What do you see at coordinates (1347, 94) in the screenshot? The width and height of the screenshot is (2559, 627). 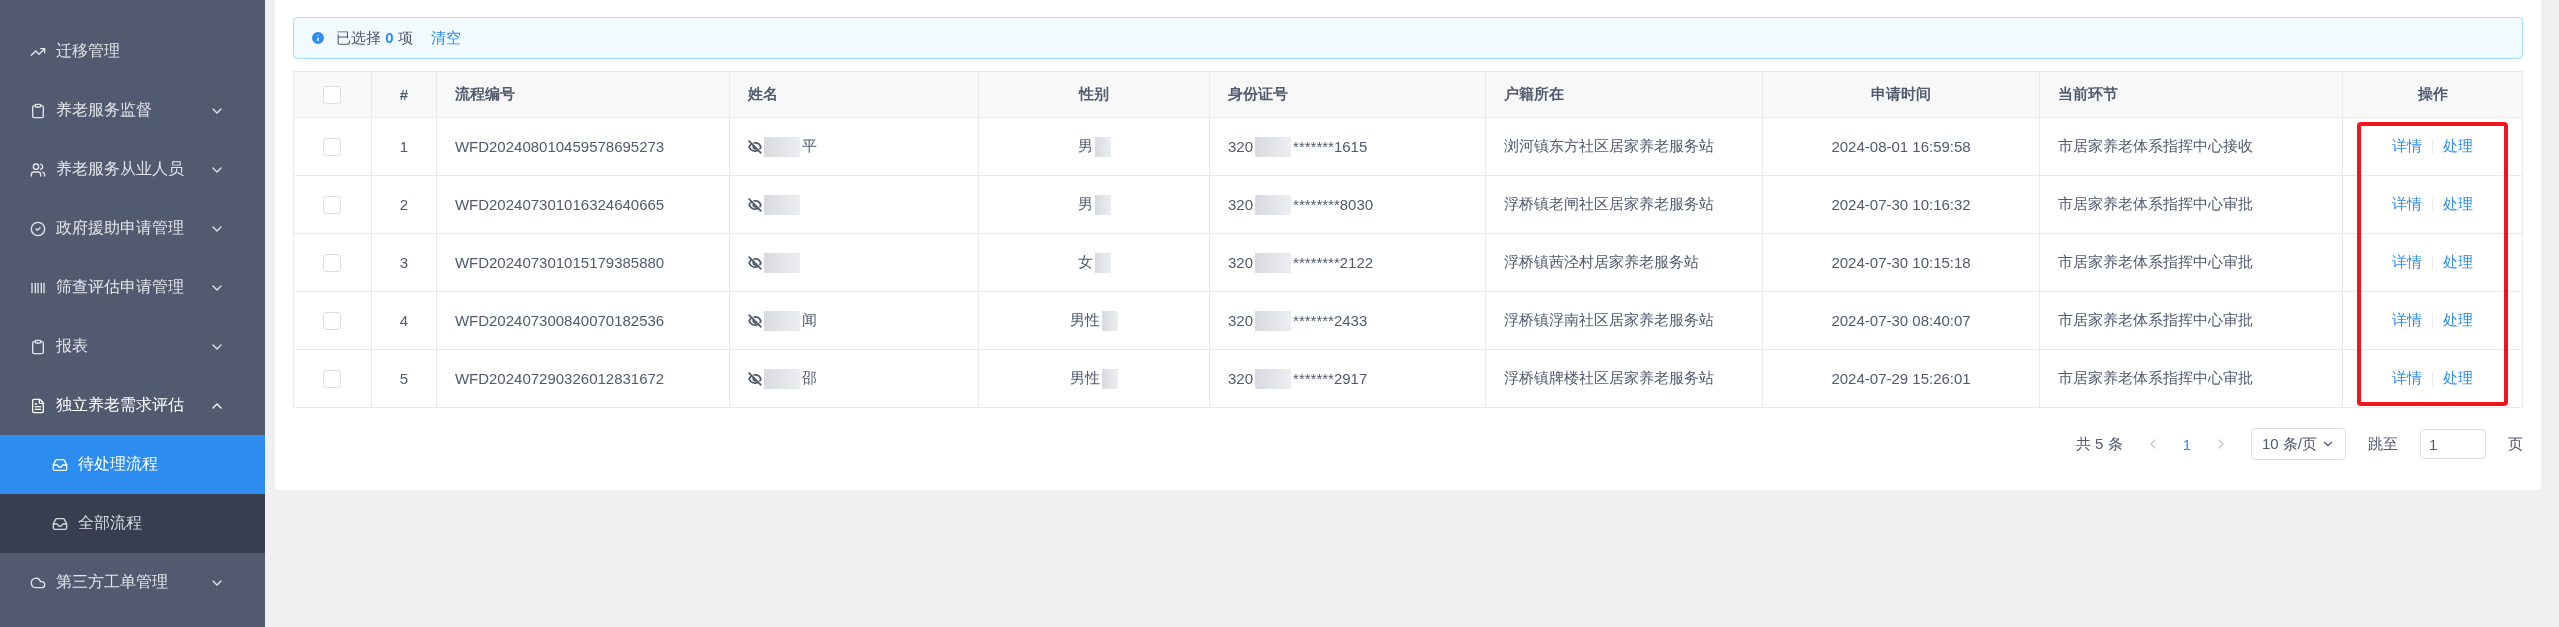 I see `column-header: 身份证号` at bounding box center [1347, 94].